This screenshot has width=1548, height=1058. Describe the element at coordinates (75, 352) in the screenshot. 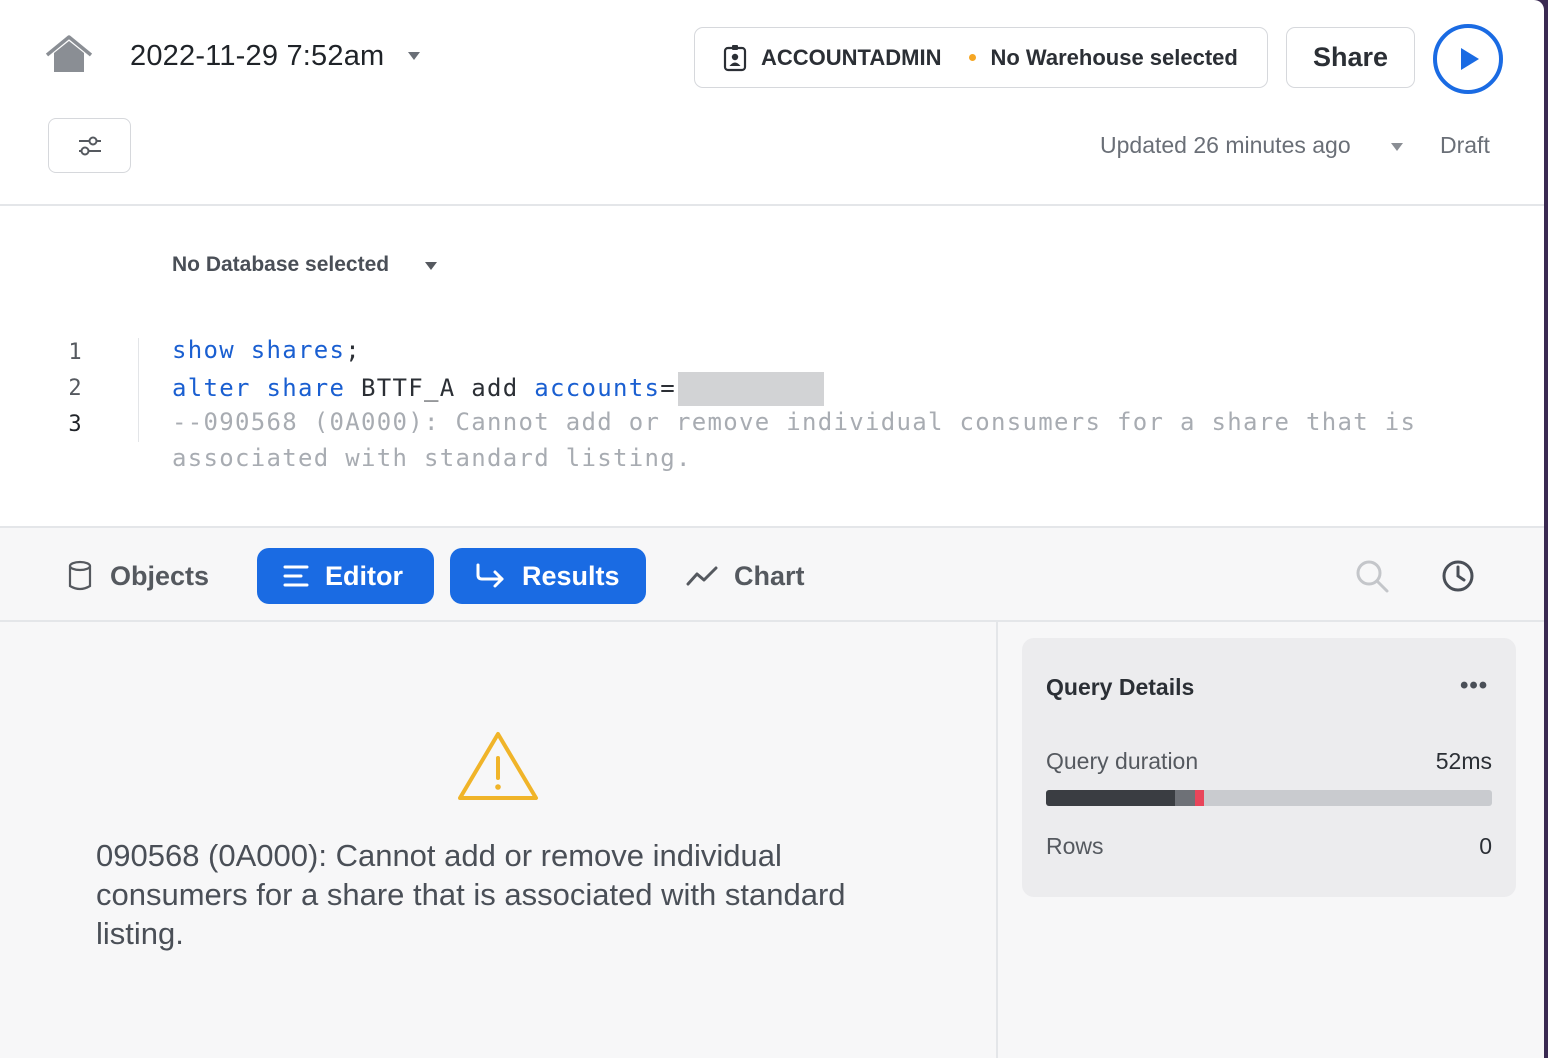

I see `line-number: 1` at that location.